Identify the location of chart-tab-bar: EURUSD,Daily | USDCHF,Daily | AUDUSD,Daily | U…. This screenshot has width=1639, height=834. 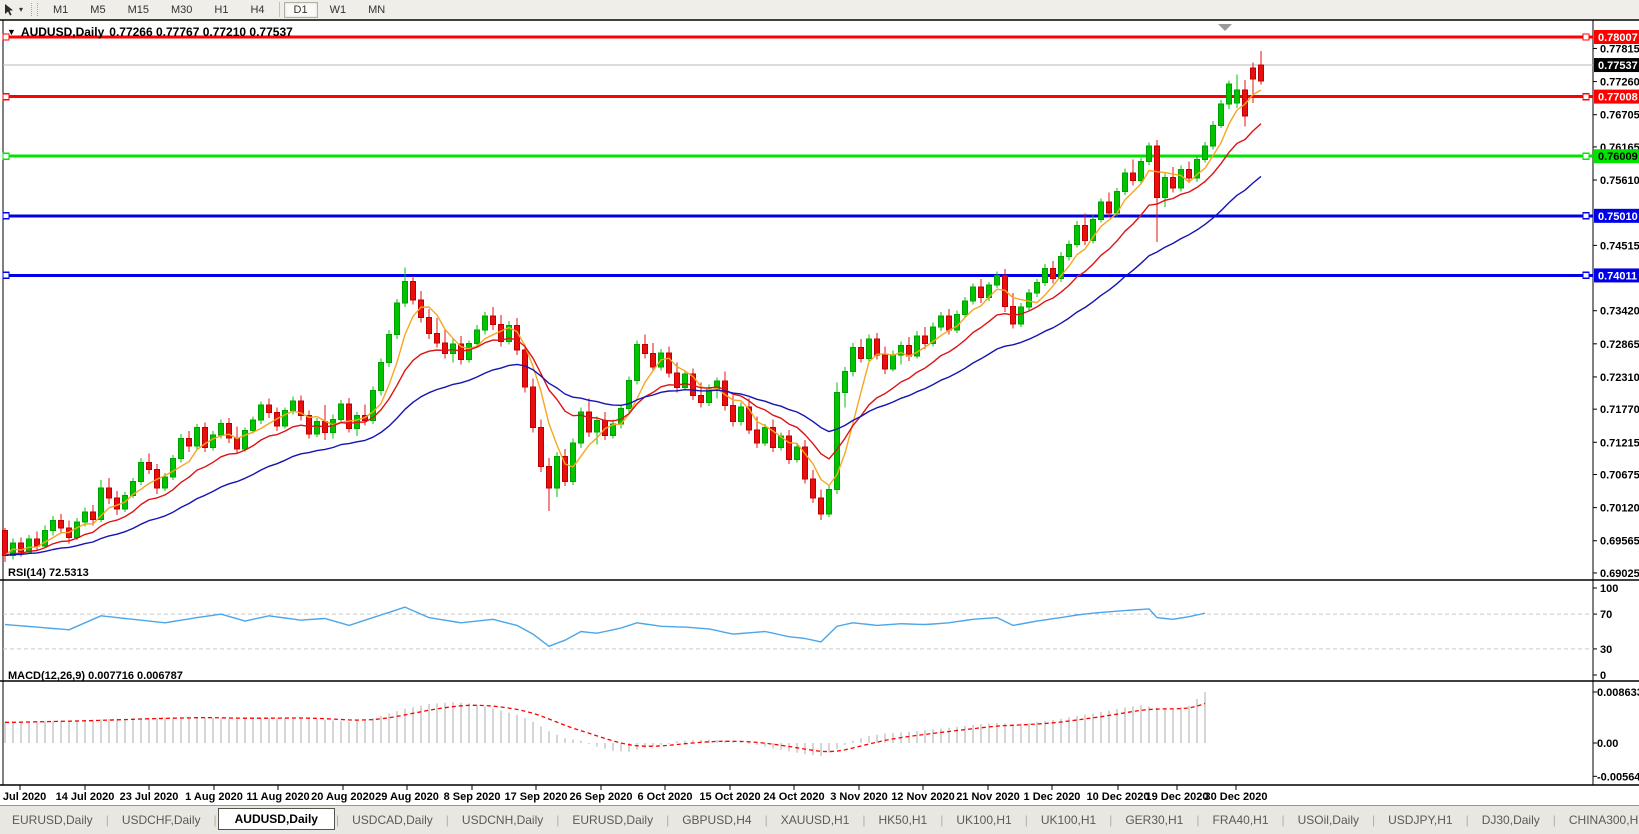
(819, 819).